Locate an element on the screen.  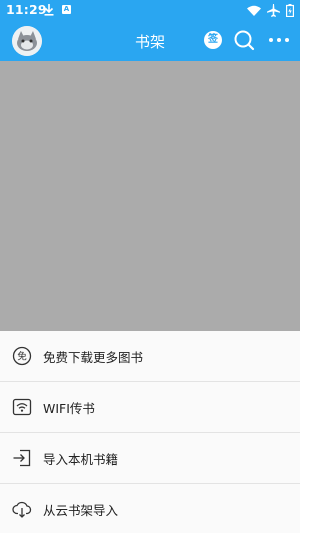
free-download-icon: 免 is located at coordinates (22, 356).